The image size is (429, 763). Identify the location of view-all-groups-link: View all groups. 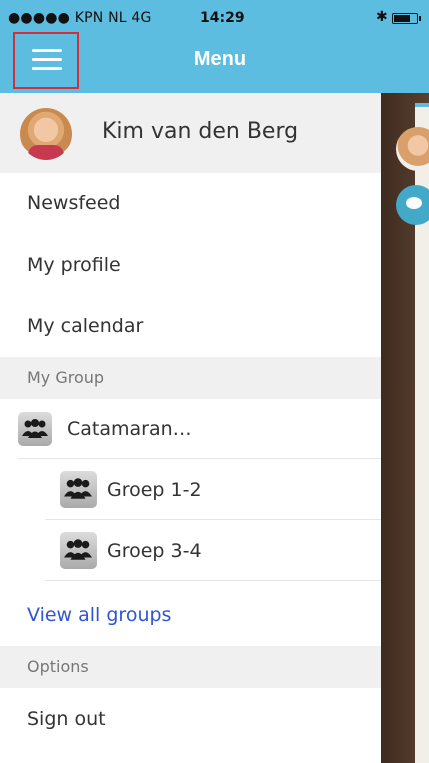
(190, 615).